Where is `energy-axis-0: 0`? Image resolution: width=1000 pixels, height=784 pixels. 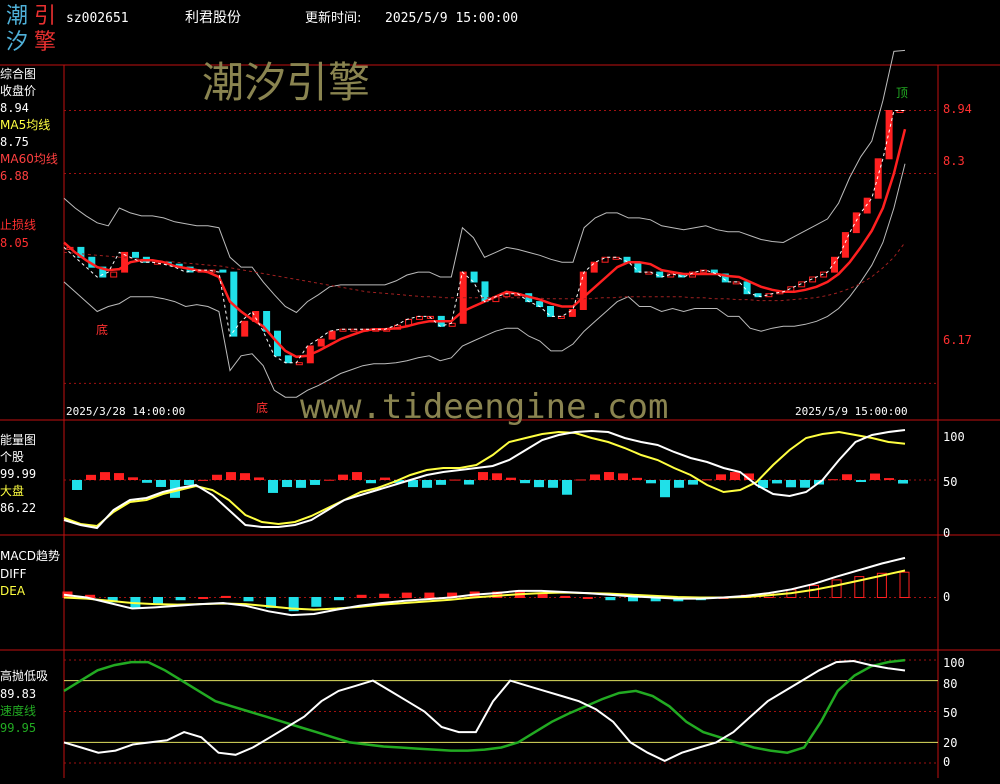 energy-axis-0: 0 is located at coordinates (947, 533).